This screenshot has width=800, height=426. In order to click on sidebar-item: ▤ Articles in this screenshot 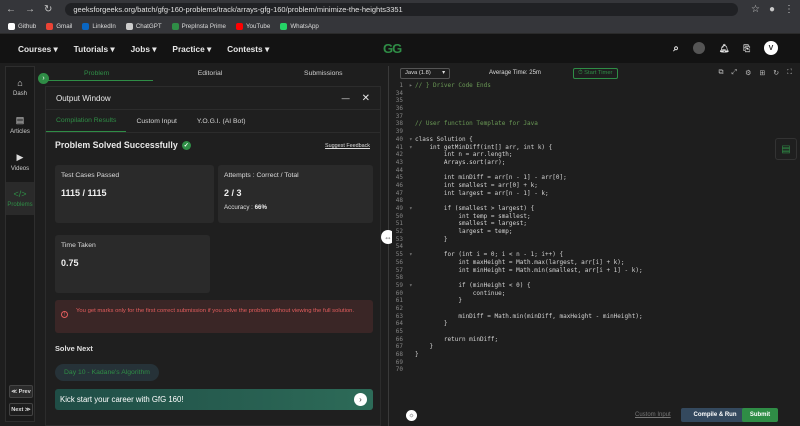, I will do `click(20, 124)`.